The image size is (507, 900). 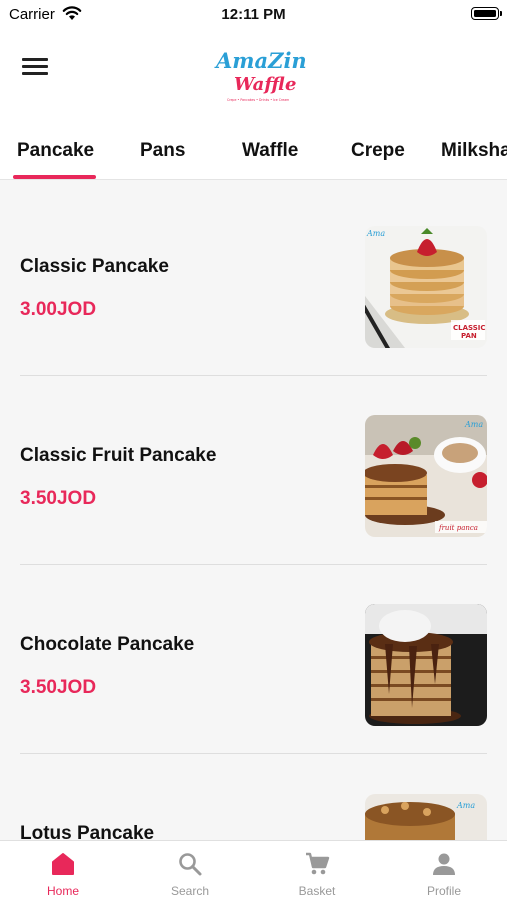 What do you see at coordinates (426, 476) in the screenshot?
I see `fruit-pancake-image: fruit panca Ama` at bounding box center [426, 476].